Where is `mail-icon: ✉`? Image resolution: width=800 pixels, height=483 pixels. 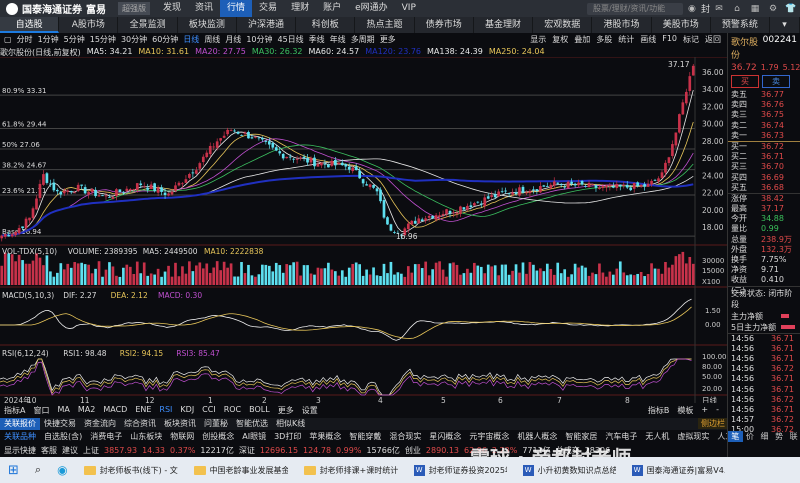
mail-icon: ✉ is located at coordinates (719, 9).